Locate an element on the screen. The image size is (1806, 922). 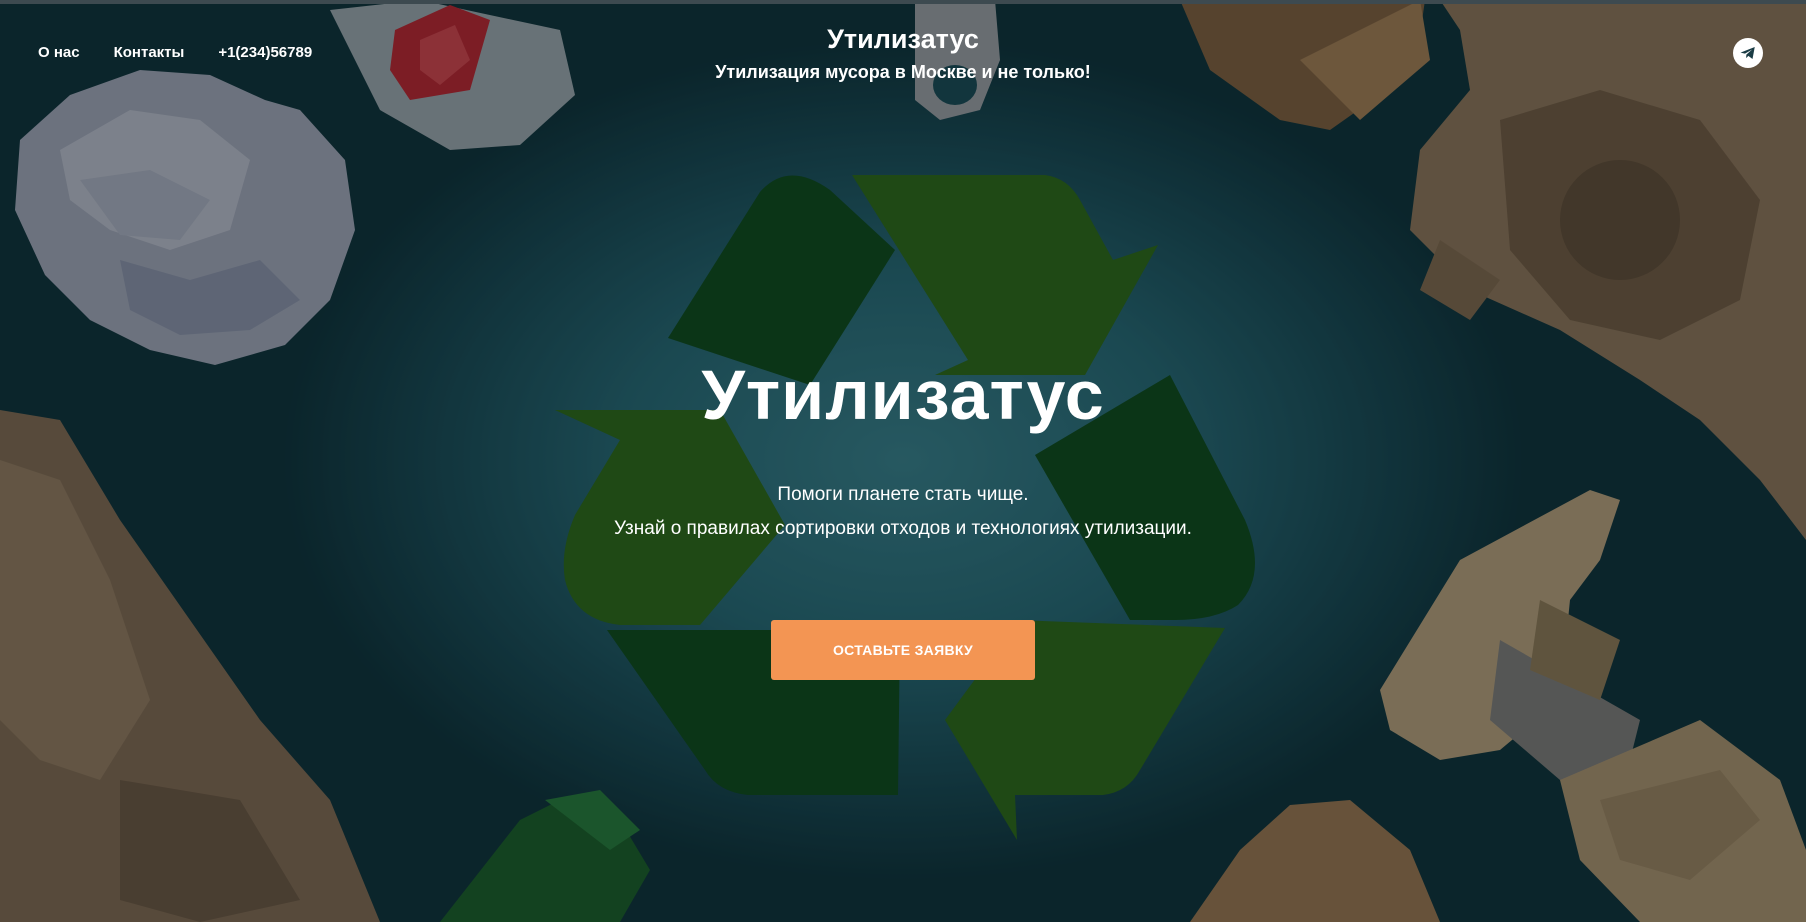
site-title: Утилизатус is located at coordinates (903, 39).